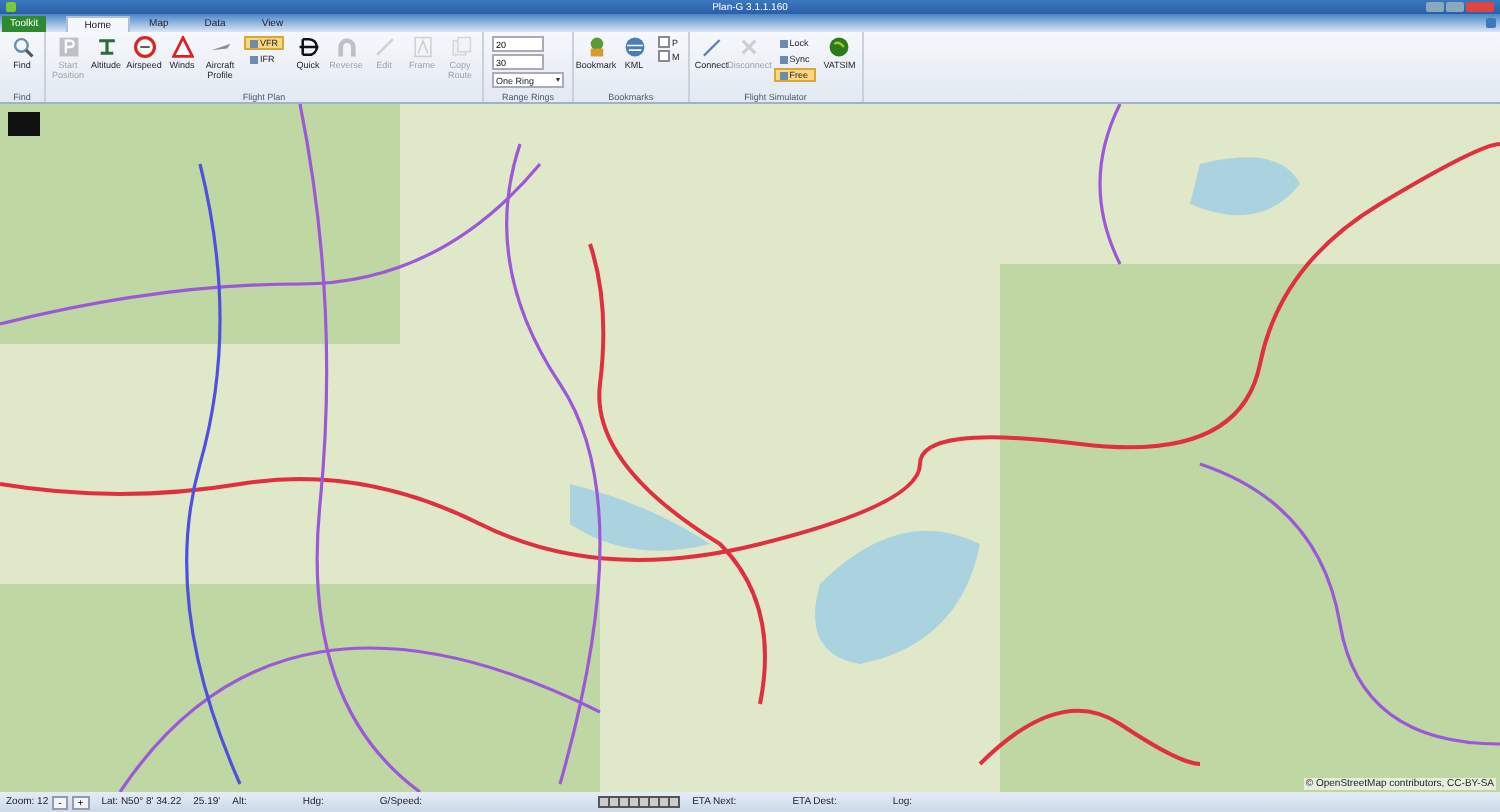  I want to click on app-icon, so click(11, 7).